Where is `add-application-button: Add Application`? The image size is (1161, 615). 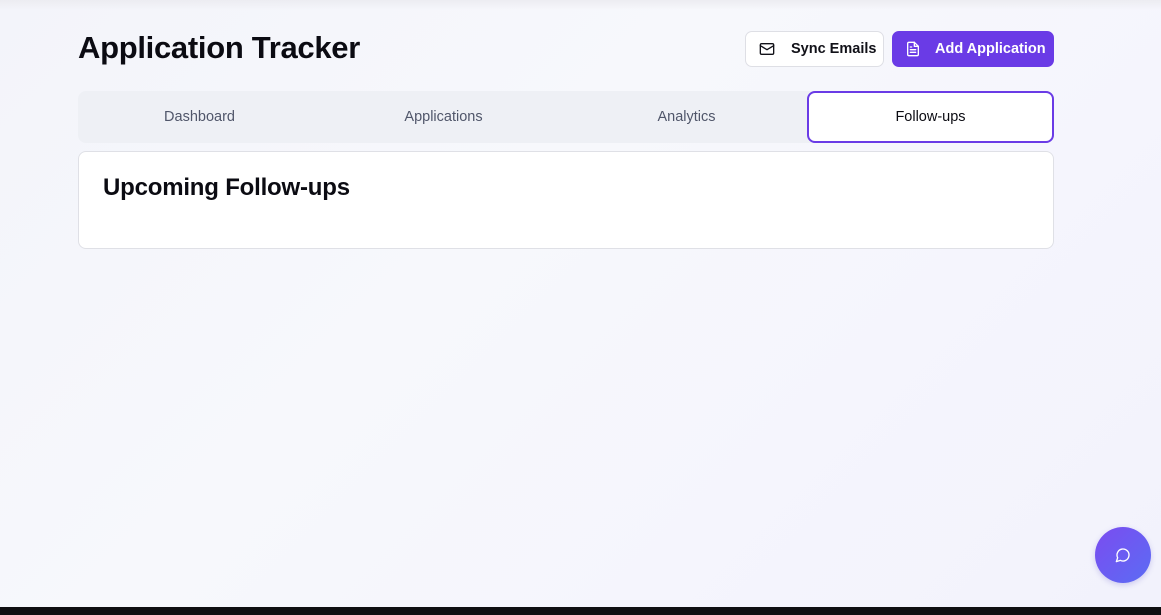
add-application-button: Add Application is located at coordinates (973, 49).